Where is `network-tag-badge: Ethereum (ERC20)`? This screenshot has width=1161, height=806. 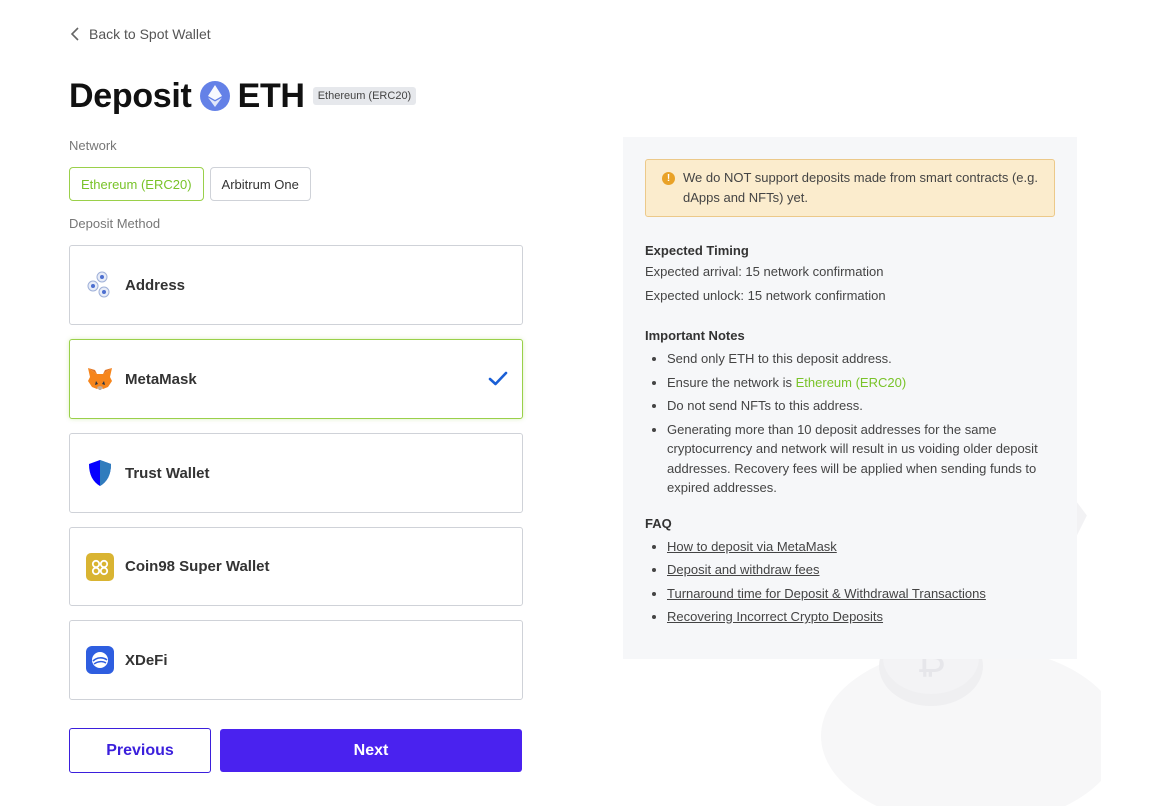
network-tag-badge: Ethereum (ERC20) is located at coordinates (364, 96).